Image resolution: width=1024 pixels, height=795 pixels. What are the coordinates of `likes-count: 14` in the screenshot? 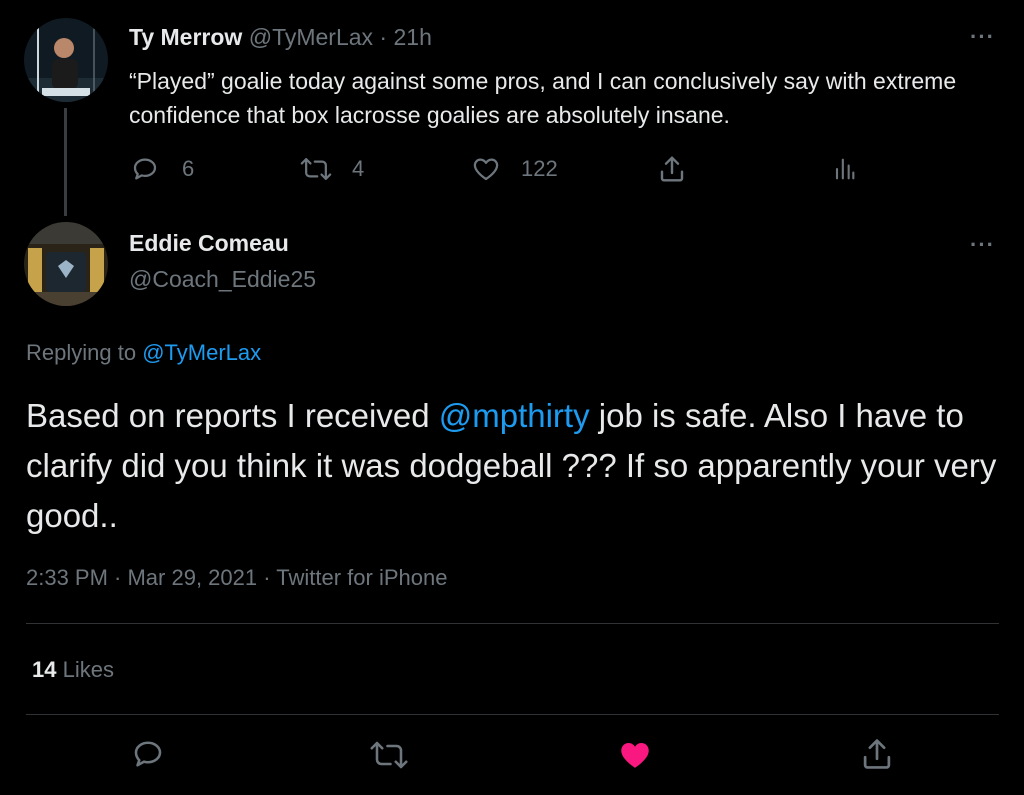 It's located at (44, 669).